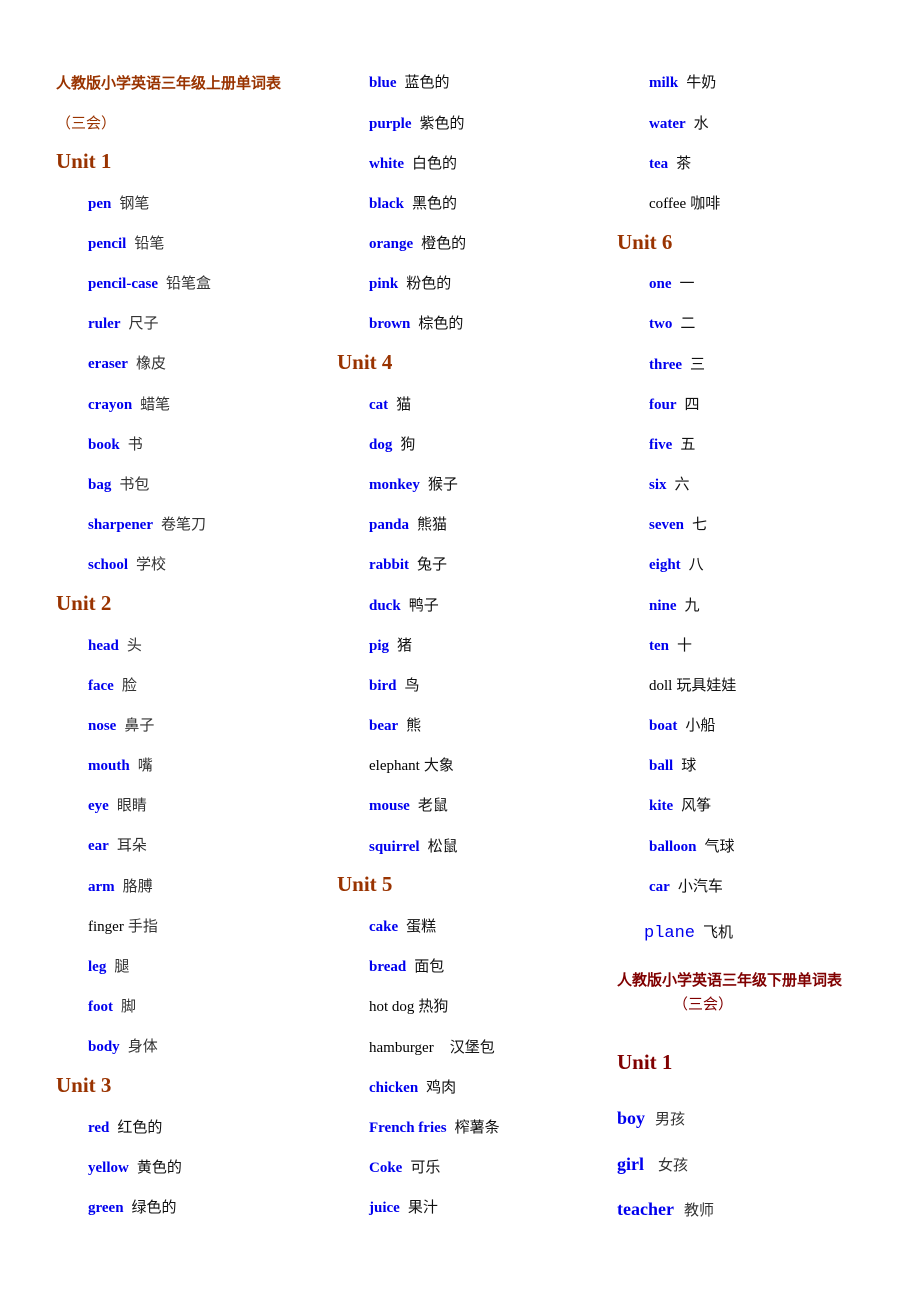  Describe the element at coordinates (404, 1167) in the screenshot. I see `vocab-entry: Coke 可乐` at that location.